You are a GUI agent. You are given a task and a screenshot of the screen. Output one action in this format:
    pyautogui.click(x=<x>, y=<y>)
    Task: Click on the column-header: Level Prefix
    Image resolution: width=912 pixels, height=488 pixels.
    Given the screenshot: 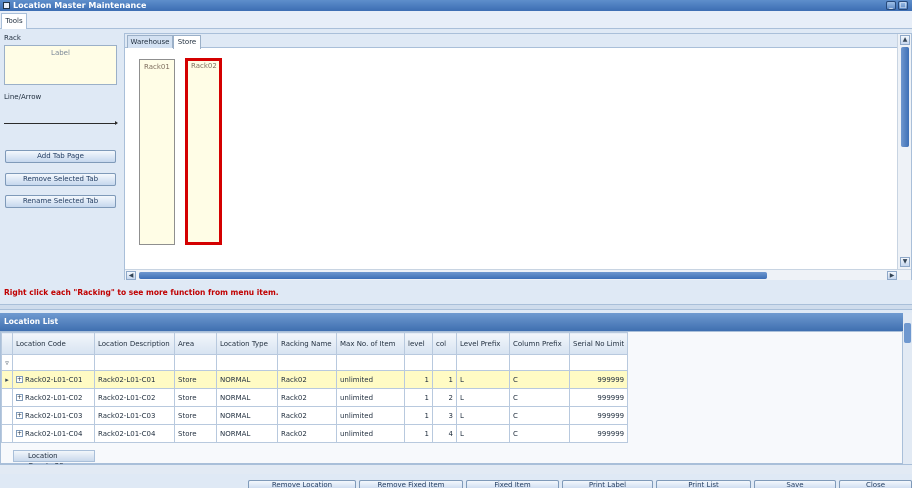 What is the action you would take?
    pyautogui.click(x=483, y=343)
    